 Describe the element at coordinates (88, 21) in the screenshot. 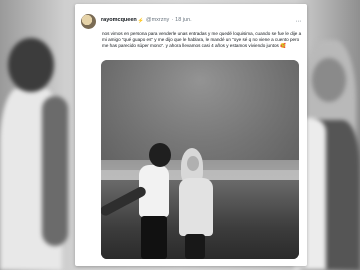

I see `avatar` at that location.